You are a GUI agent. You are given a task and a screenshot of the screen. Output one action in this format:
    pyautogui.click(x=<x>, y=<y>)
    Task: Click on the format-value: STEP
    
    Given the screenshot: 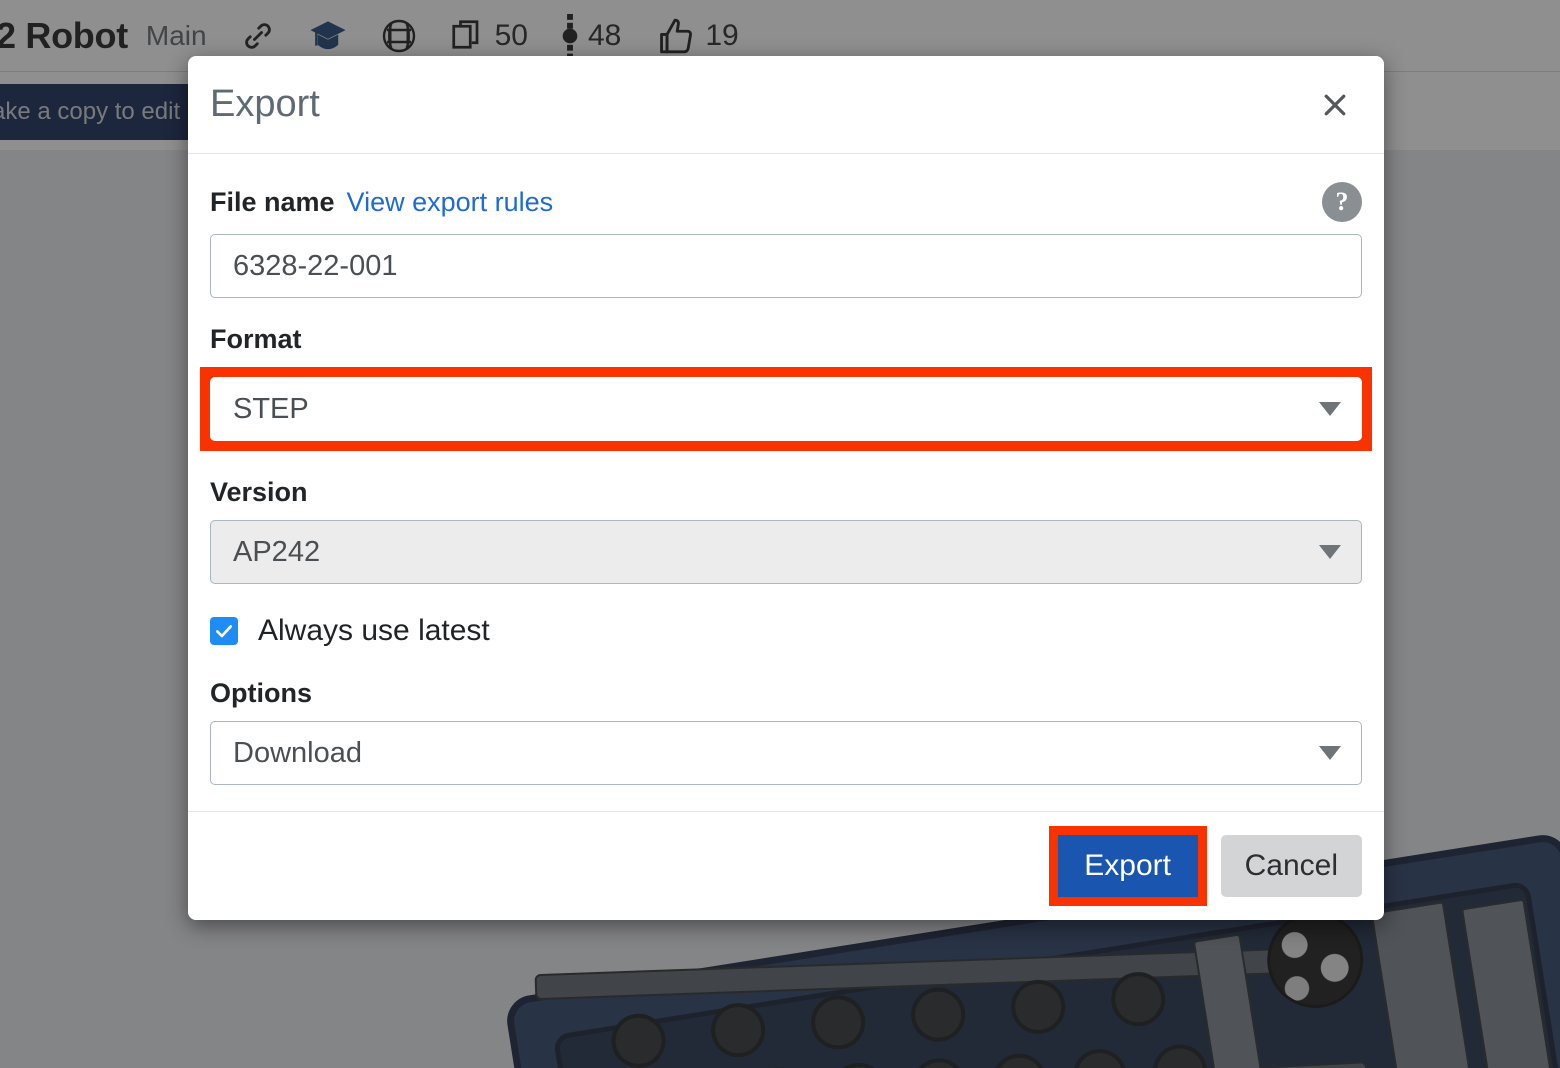 What is the action you would take?
    pyautogui.click(x=271, y=408)
    